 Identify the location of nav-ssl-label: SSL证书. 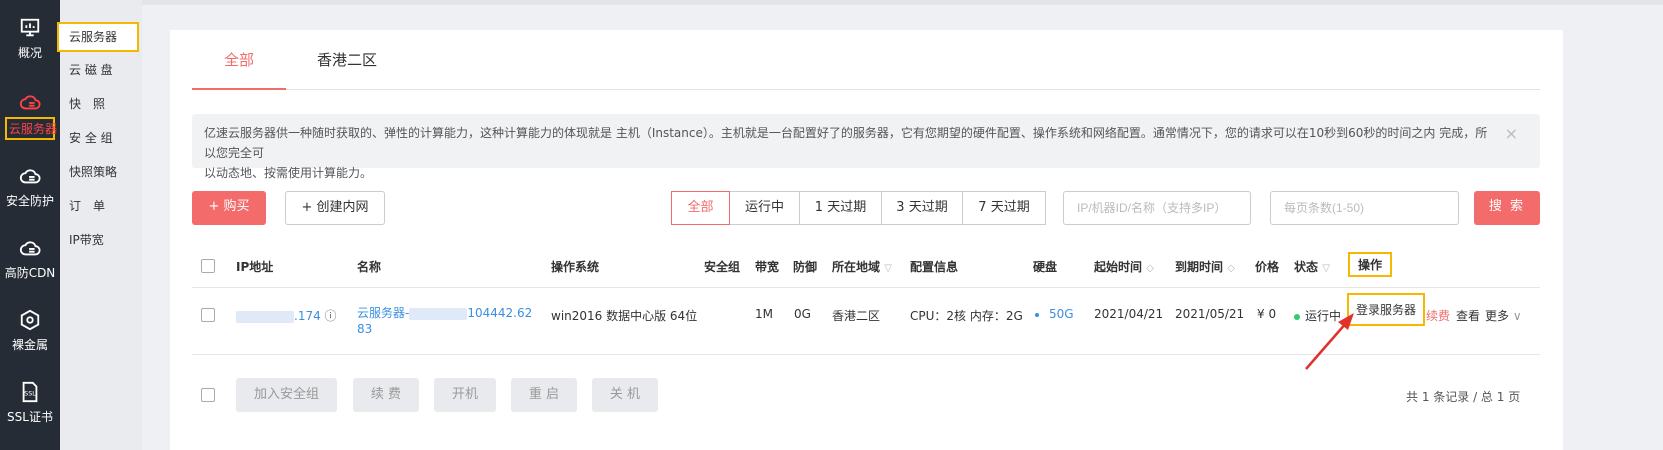
(30, 417).